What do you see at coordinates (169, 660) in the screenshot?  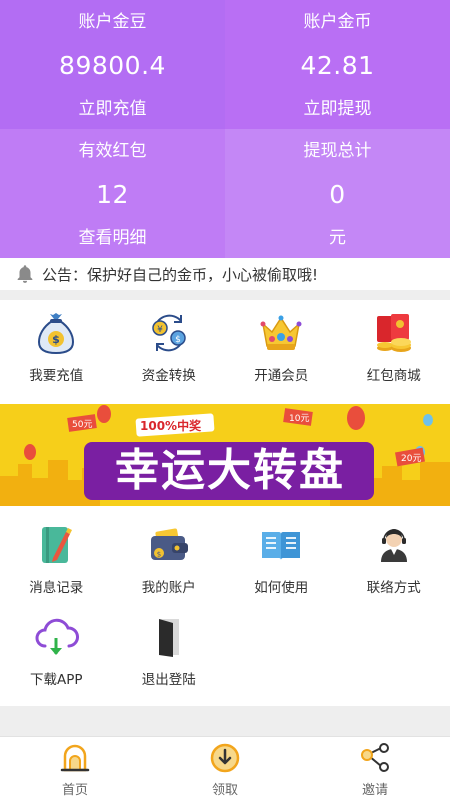 I see `menu-logout: 退出登陆` at bounding box center [169, 660].